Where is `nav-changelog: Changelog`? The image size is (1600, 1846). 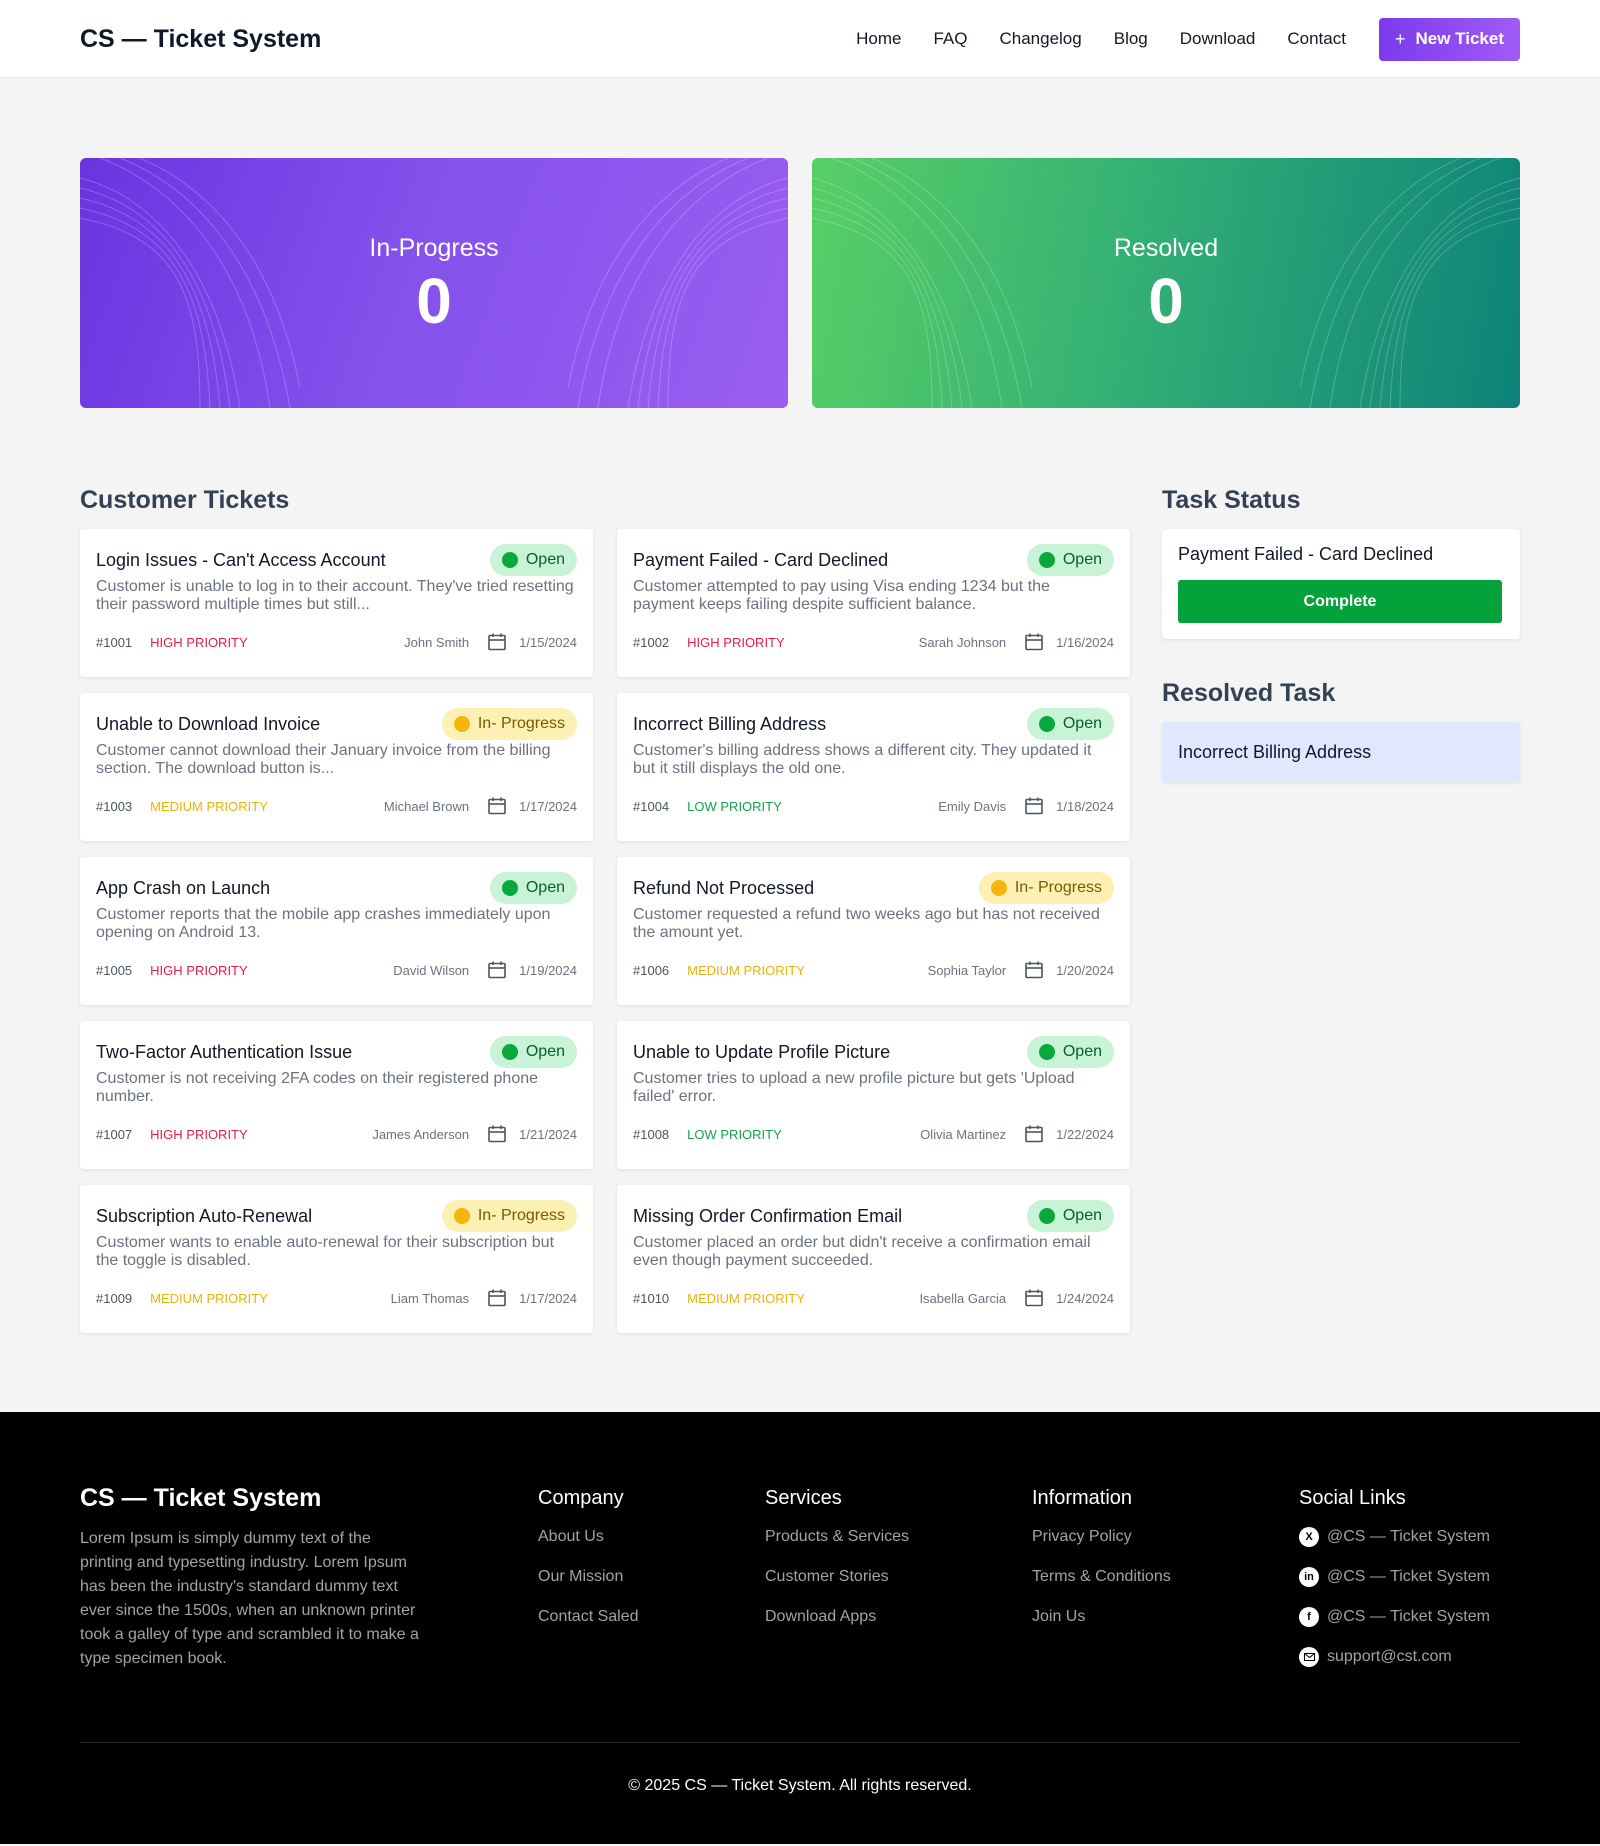
nav-changelog: Changelog is located at coordinates (1040, 39).